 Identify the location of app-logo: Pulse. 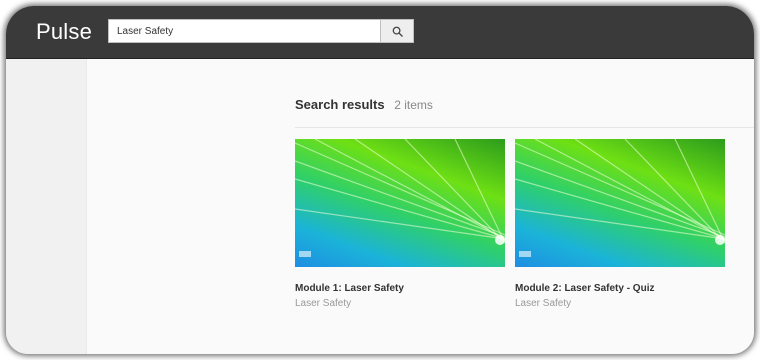
(64, 32).